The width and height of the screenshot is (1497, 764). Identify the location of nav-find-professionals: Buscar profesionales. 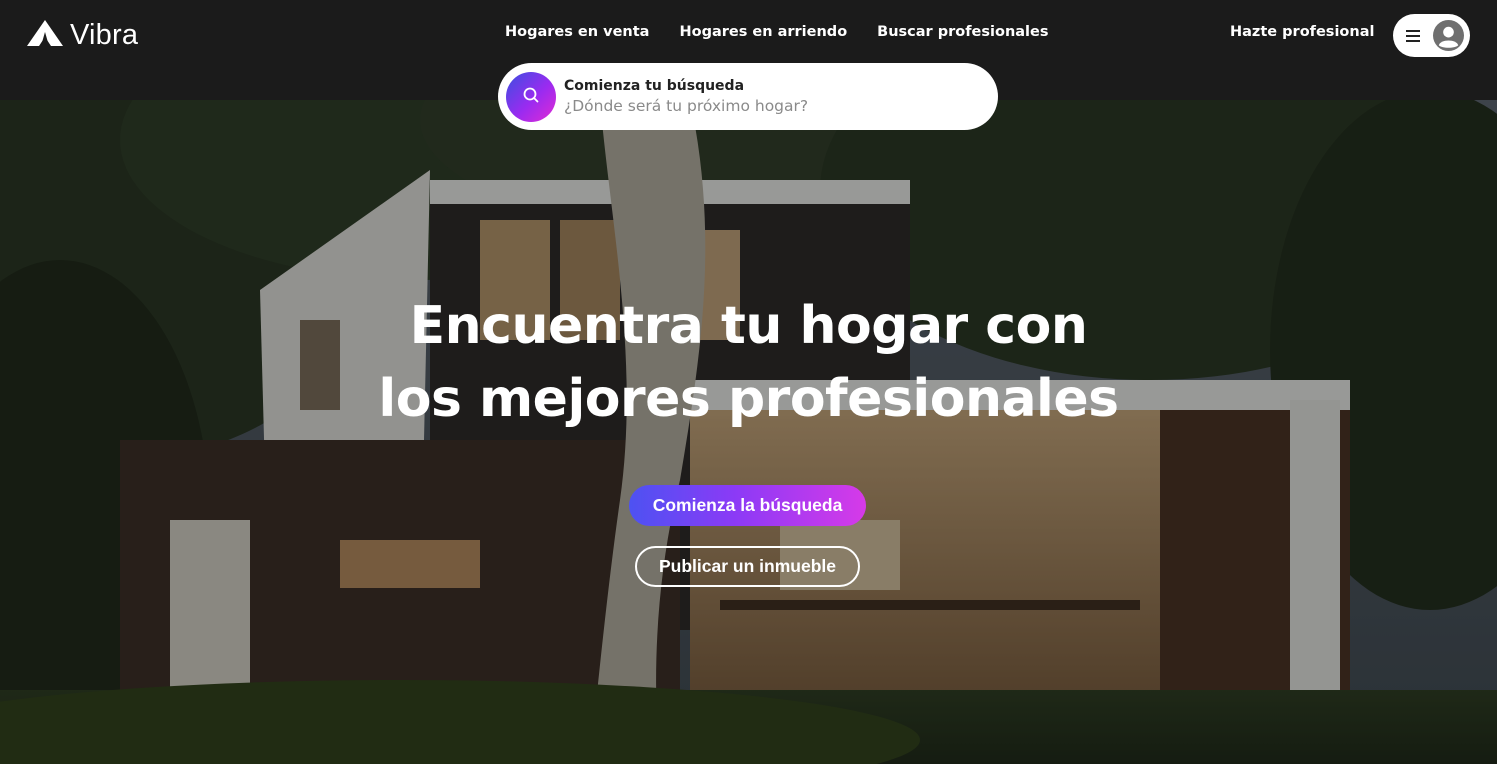
(962, 32).